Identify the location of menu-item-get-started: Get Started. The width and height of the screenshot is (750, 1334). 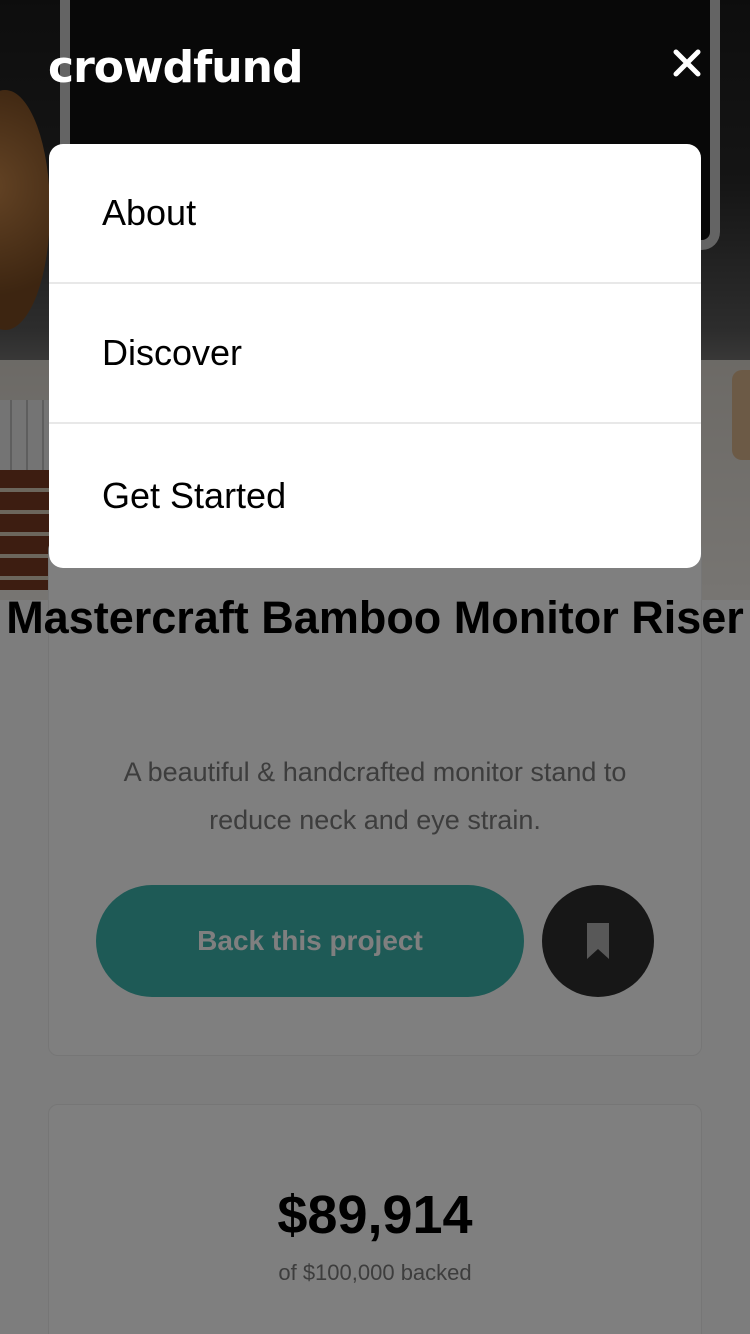
(375, 496).